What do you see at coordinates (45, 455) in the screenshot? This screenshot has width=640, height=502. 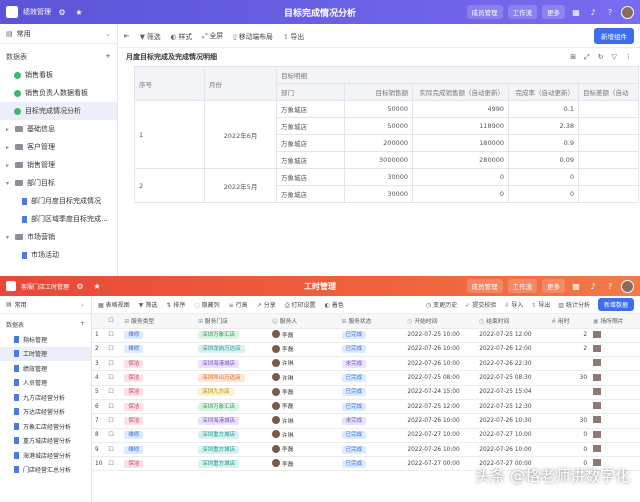 I see `sidebar-item-haigang-analysis: 海港城店经营分析` at bounding box center [45, 455].